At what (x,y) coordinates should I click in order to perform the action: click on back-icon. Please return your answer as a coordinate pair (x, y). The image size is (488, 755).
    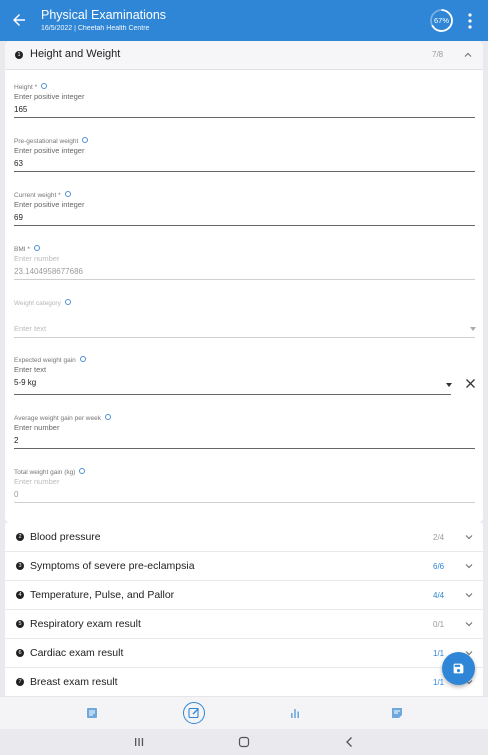
    Looking at the image, I should click on (350, 742).